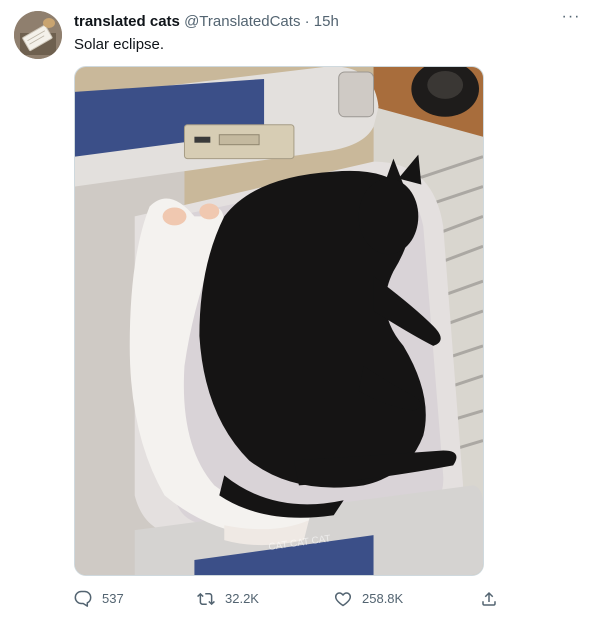 This screenshot has height=619, width=594. I want to click on share-button, so click(489, 599).